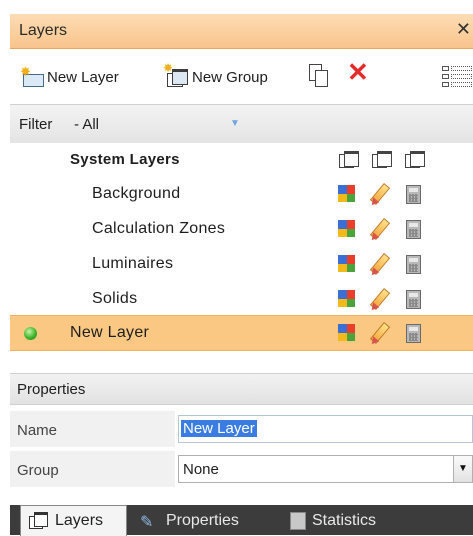  What do you see at coordinates (241, 333) in the screenshot?
I see `tree-row-selected: New Layer` at bounding box center [241, 333].